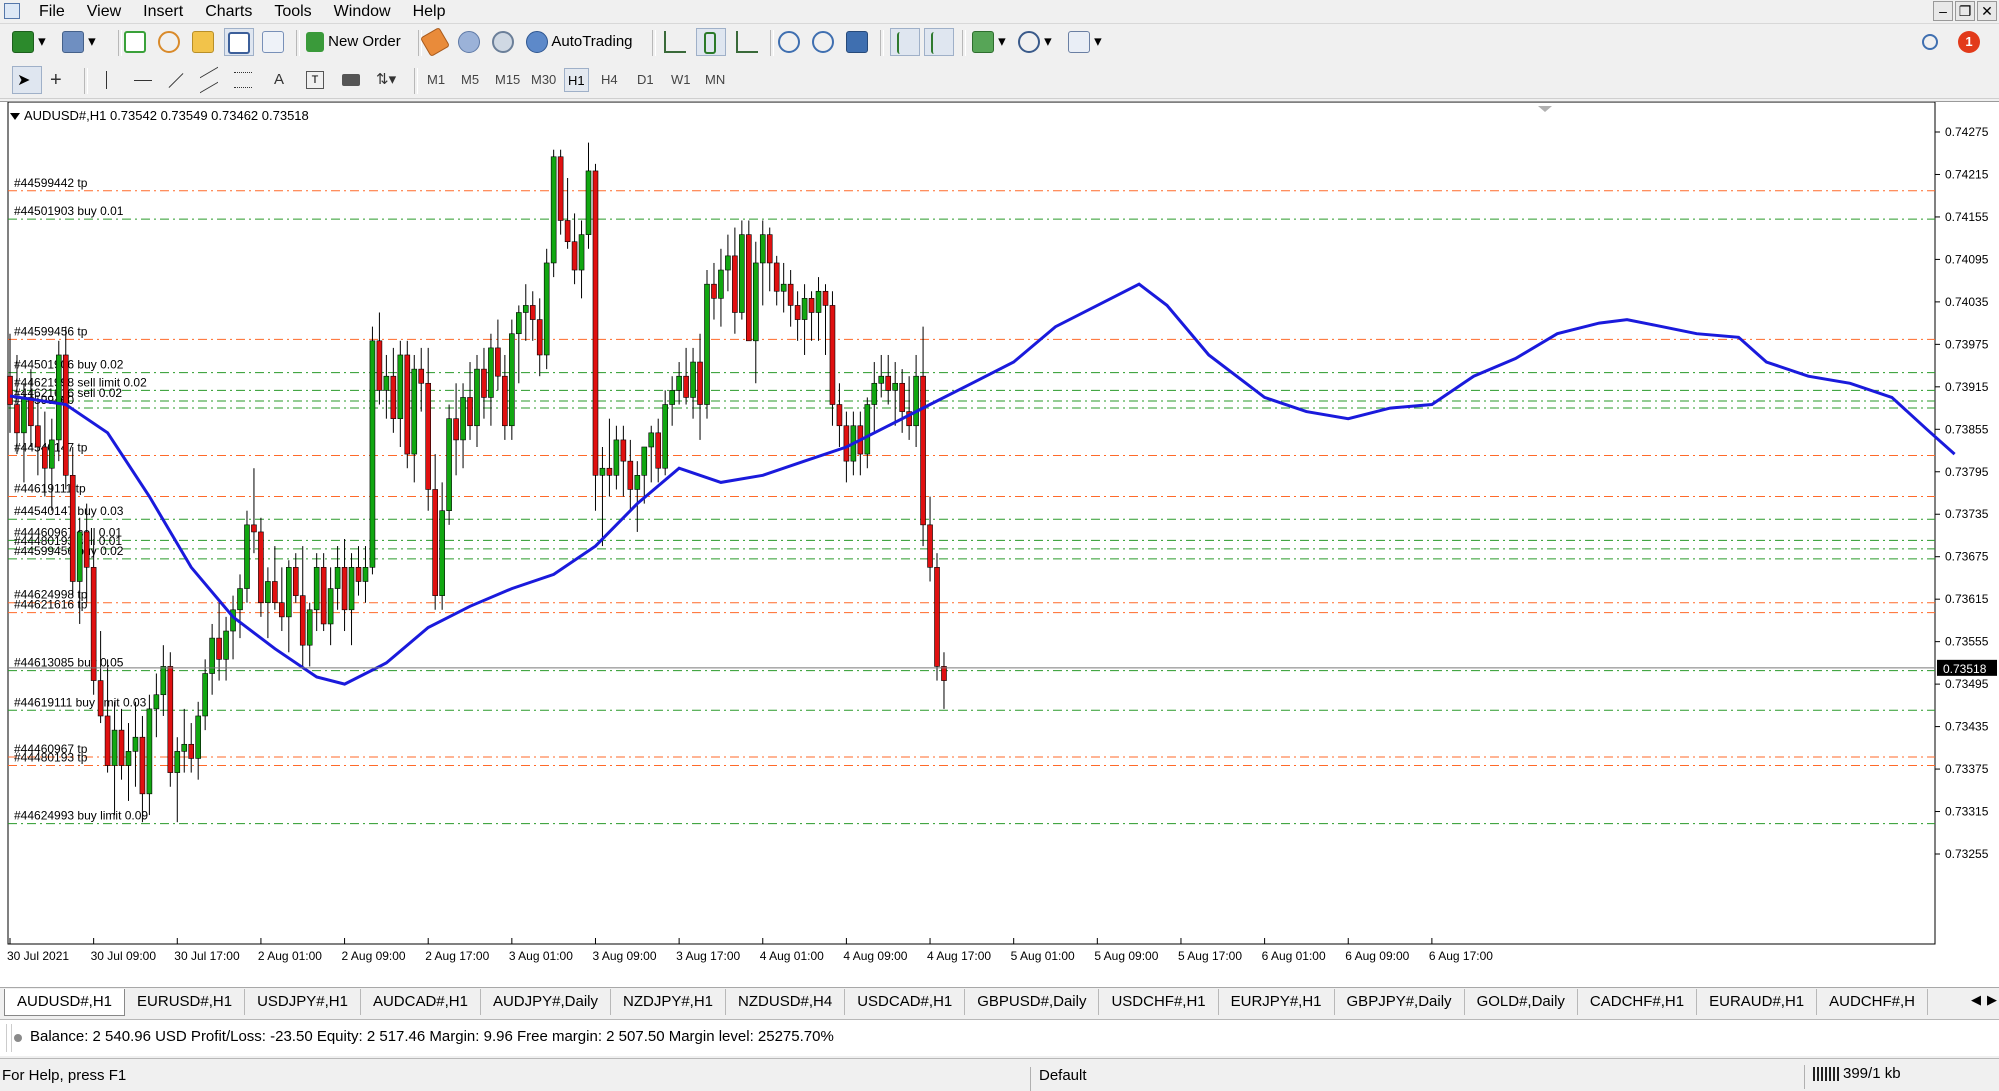 The image size is (1999, 1091). What do you see at coordinates (386, 80) in the screenshot?
I see `objects-dropdown-button: ⇅▾` at bounding box center [386, 80].